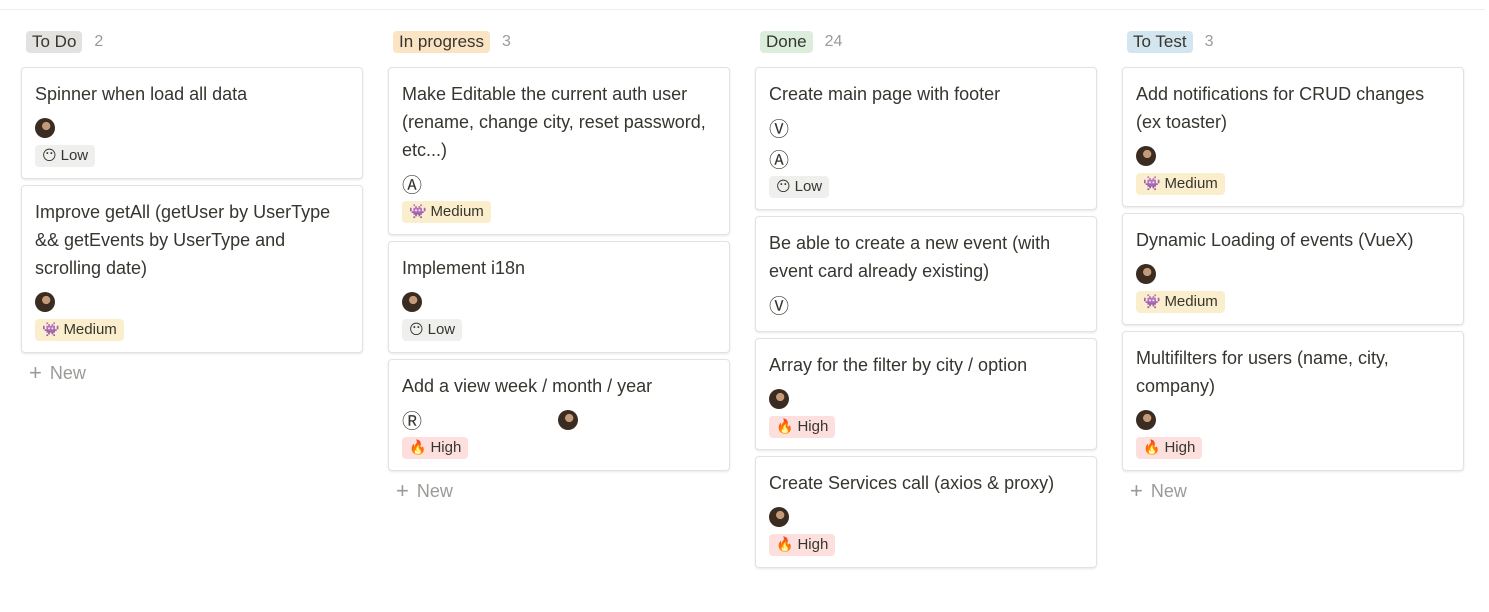 The width and height of the screenshot is (1489, 612). Describe the element at coordinates (464, 268) in the screenshot. I see `card-title: Implement i18n` at that location.